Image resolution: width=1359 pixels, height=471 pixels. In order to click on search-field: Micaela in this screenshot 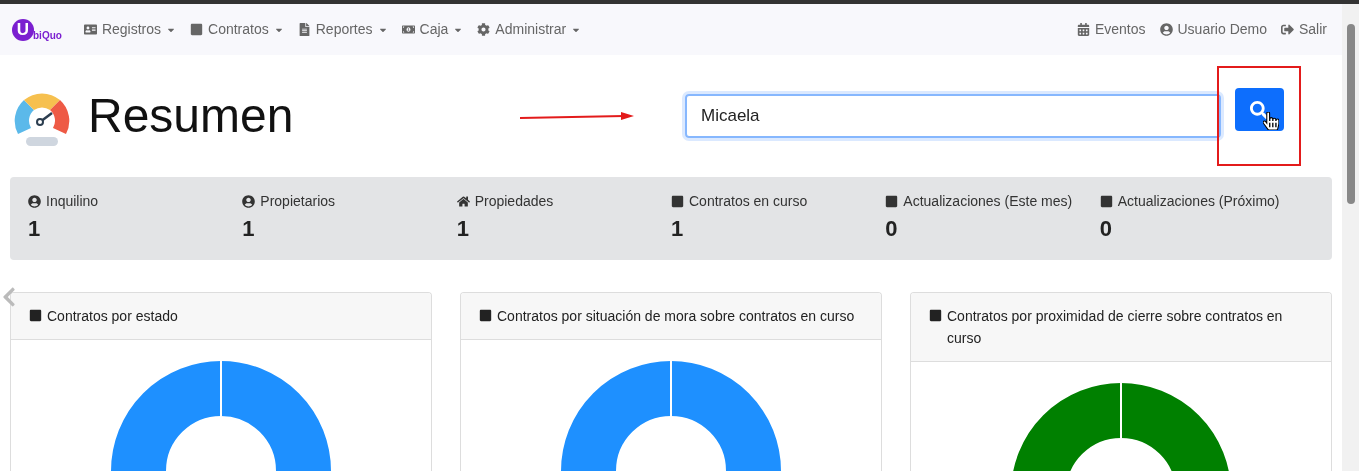, I will do `click(953, 116)`.